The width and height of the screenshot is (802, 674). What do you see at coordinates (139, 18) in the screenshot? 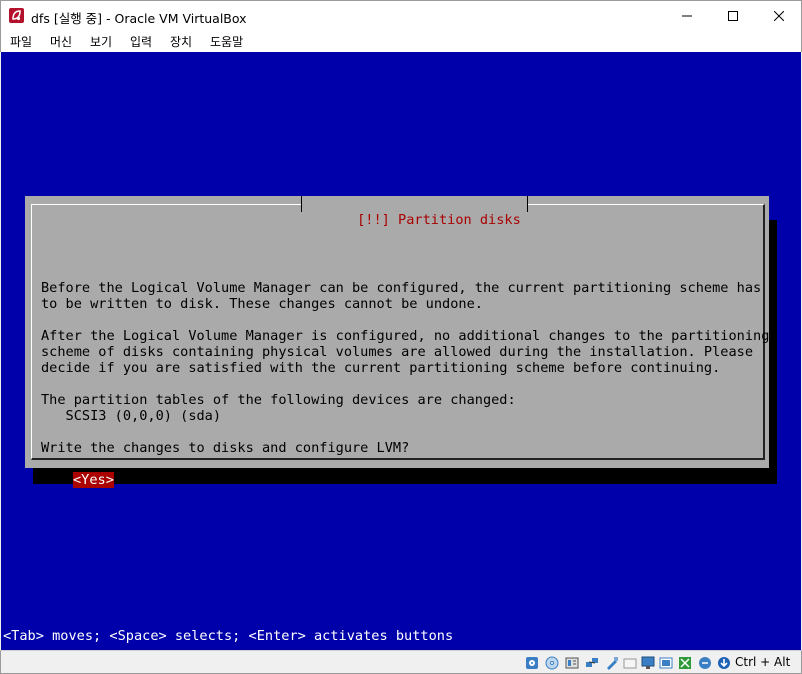
I see `window-title: dfs [실행 중] - Oracle VM VirtualBox` at bounding box center [139, 18].